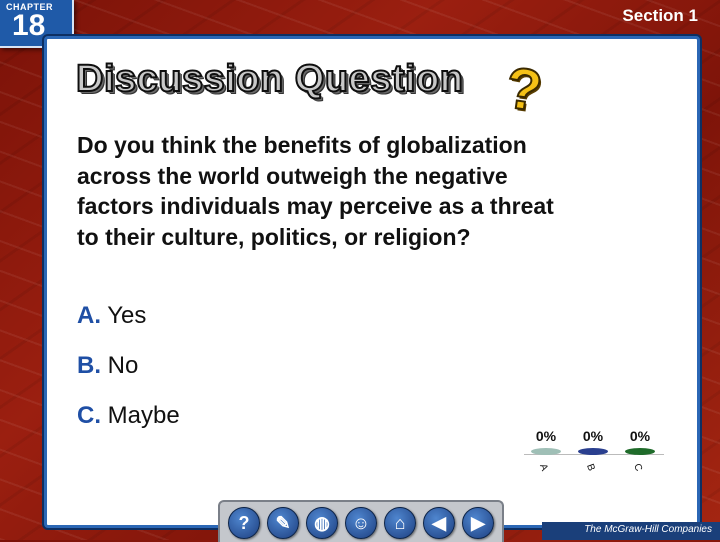 This screenshot has height=542, width=720. Describe the element at coordinates (322, 523) in the screenshot. I see `globe-icon: ◍` at that location.